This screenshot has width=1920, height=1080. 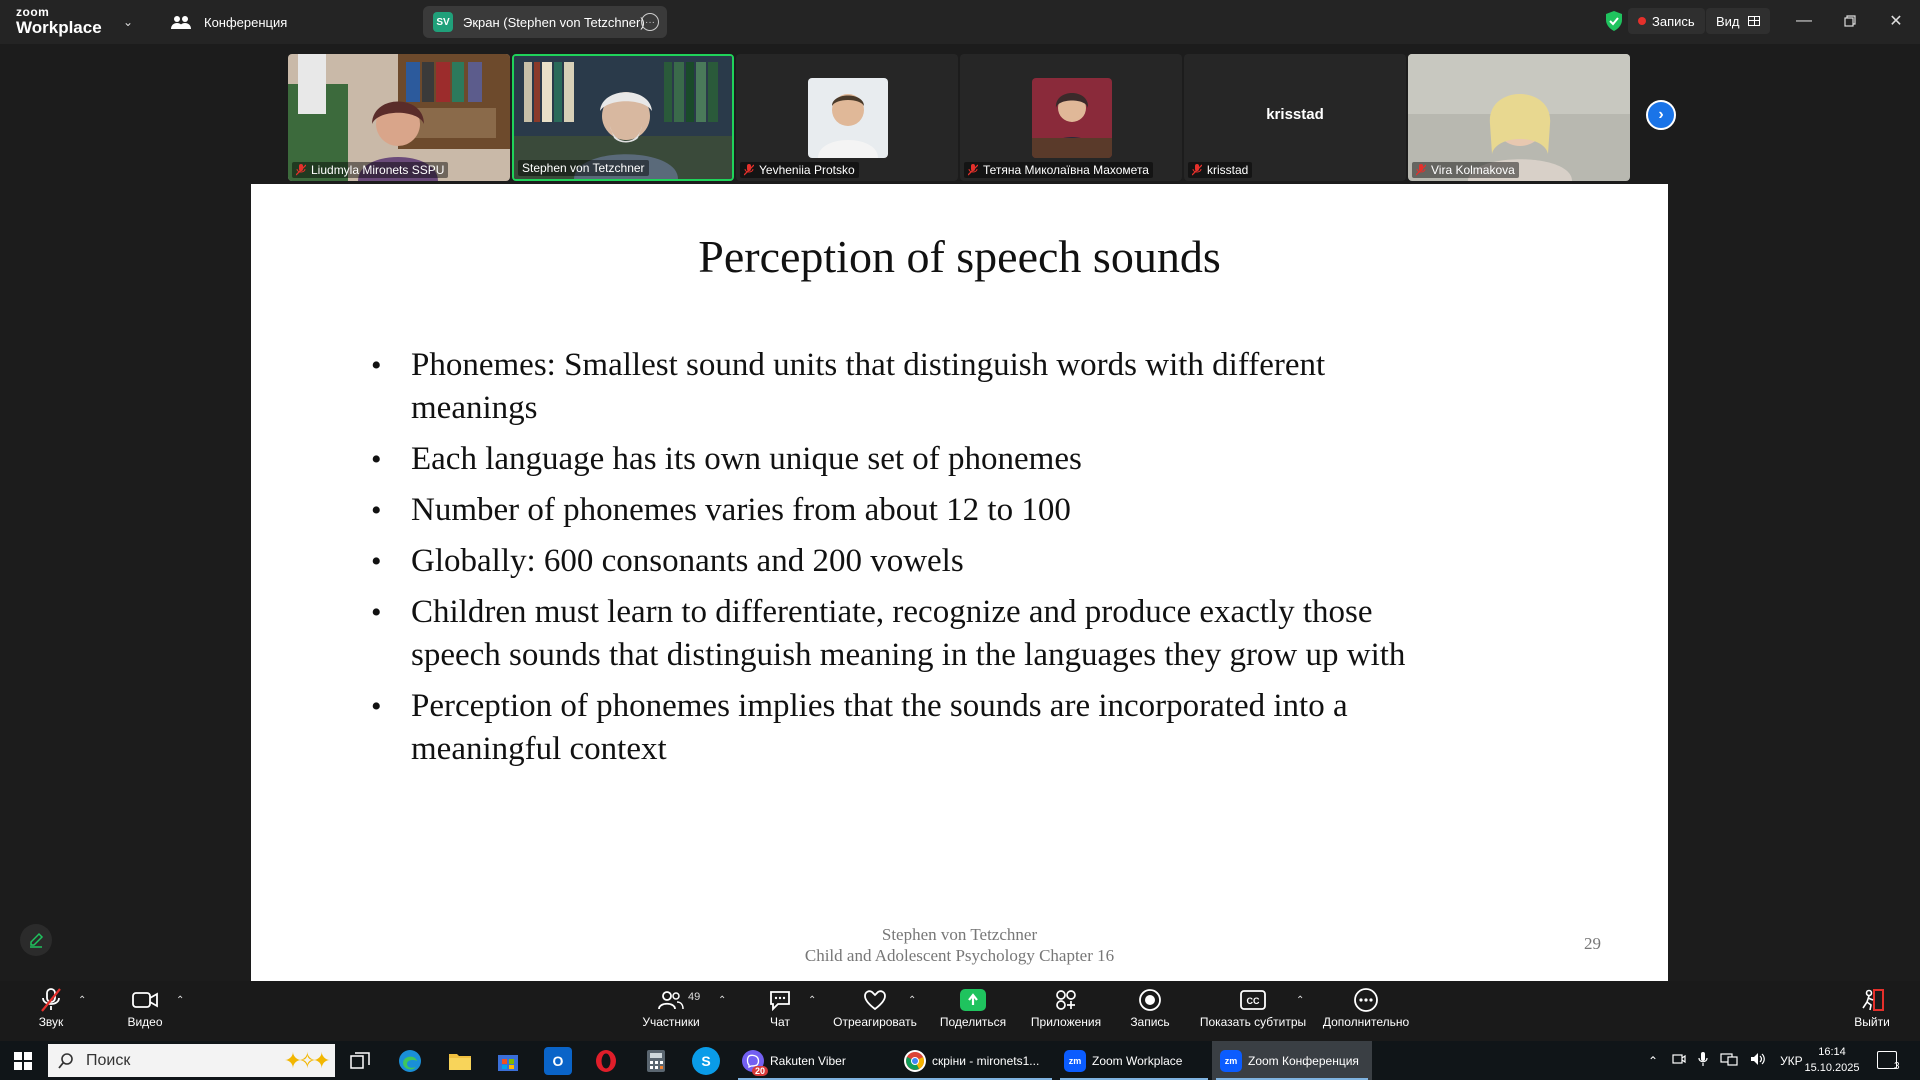 I want to click on clock-date: 15.10.2025, so click(x=1832, y=1068).